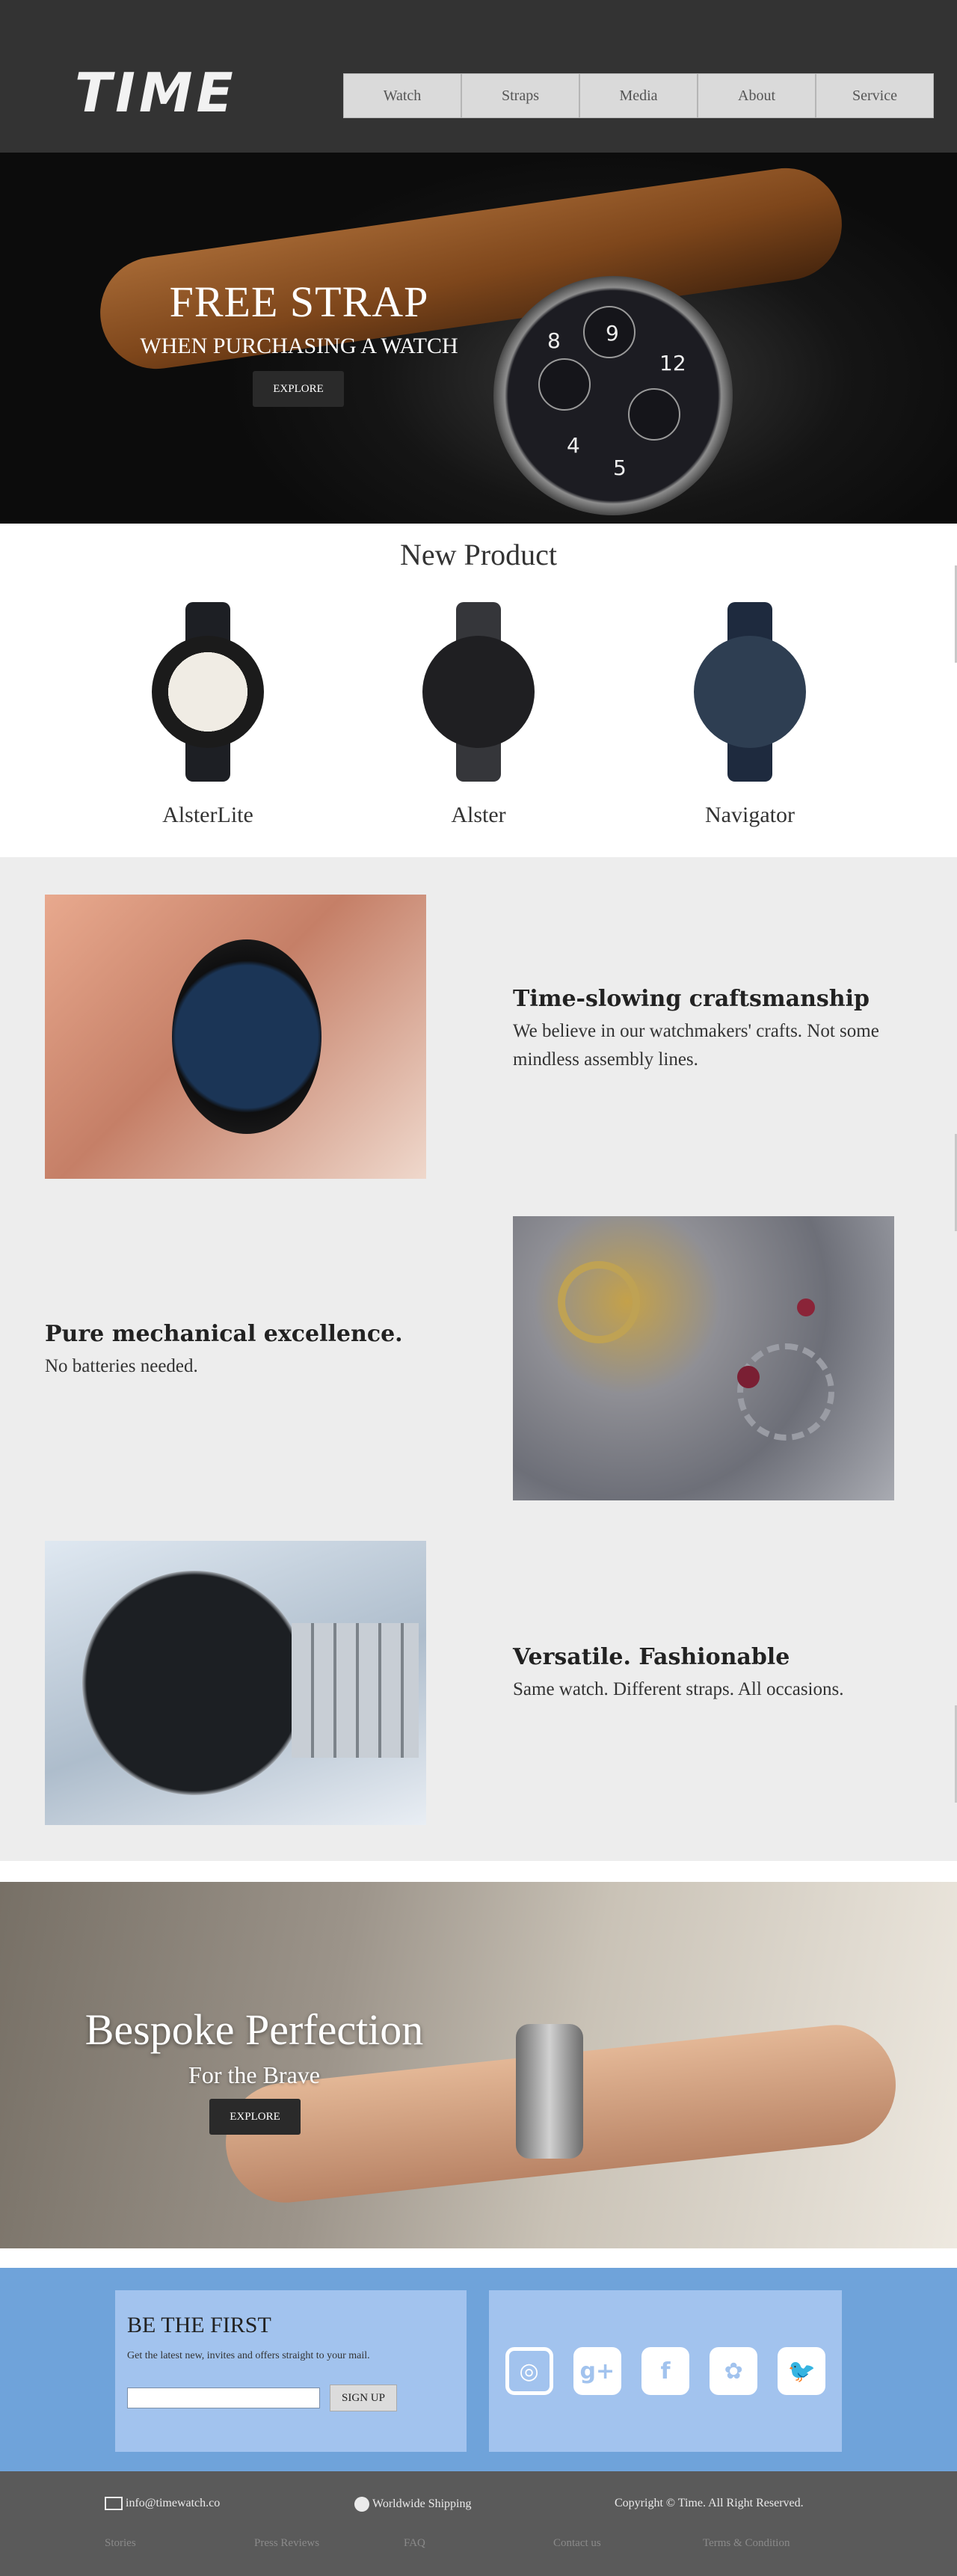  Describe the element at coordinates (254, 2074) in the screenshot. I see `bespoke-subtitle: For the Brave` at that location.